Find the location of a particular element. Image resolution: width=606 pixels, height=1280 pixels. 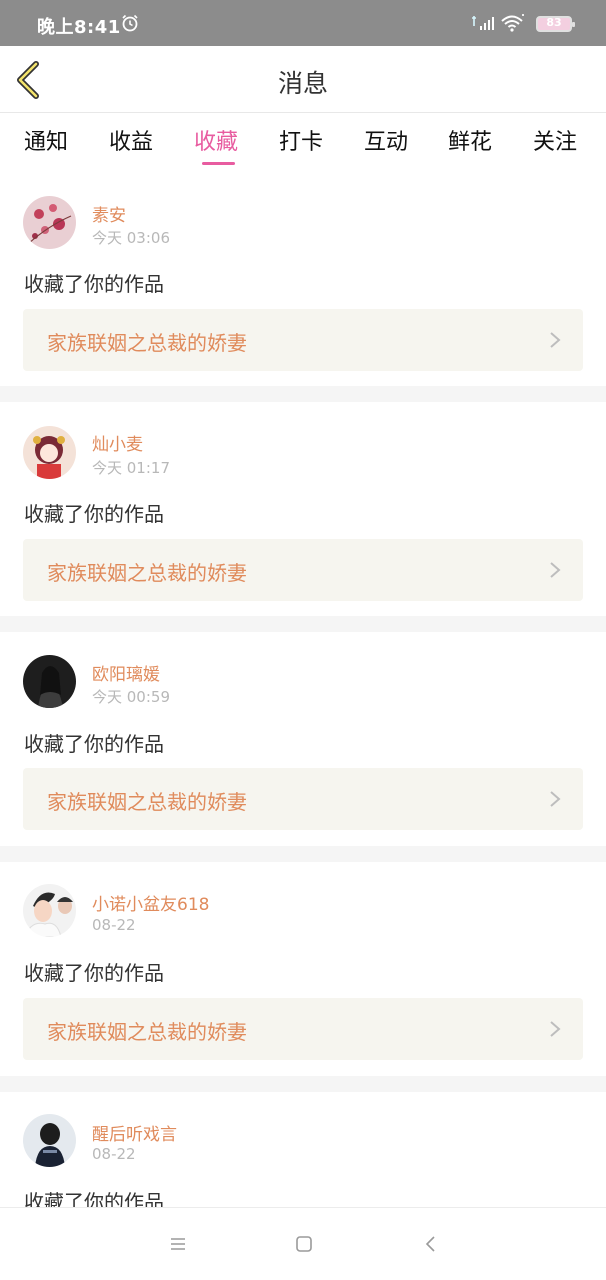

tab-bar: 通知 收益 收藏 打卡 互动 鲜花 关注 is located at coordinates (303, 142).